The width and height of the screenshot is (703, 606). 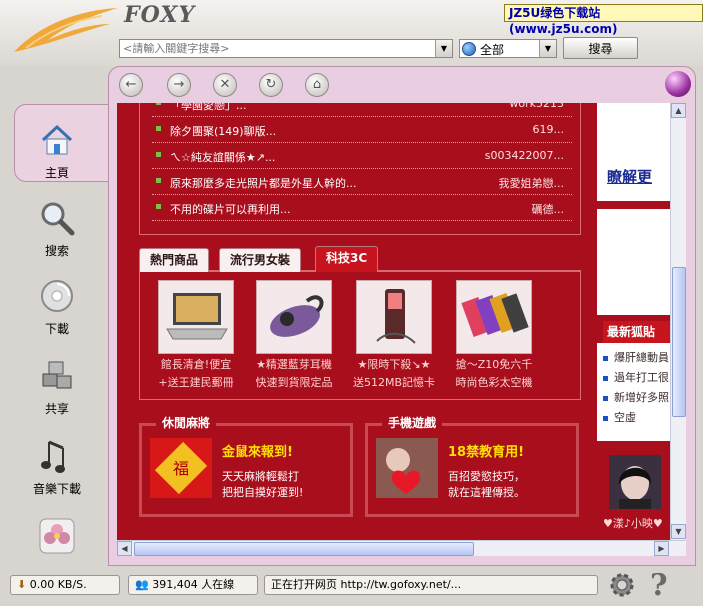 What do you see at coordinates (659, 585) in the screenshot?
I see `help-icon: ?` at bounding box center [659, 585].